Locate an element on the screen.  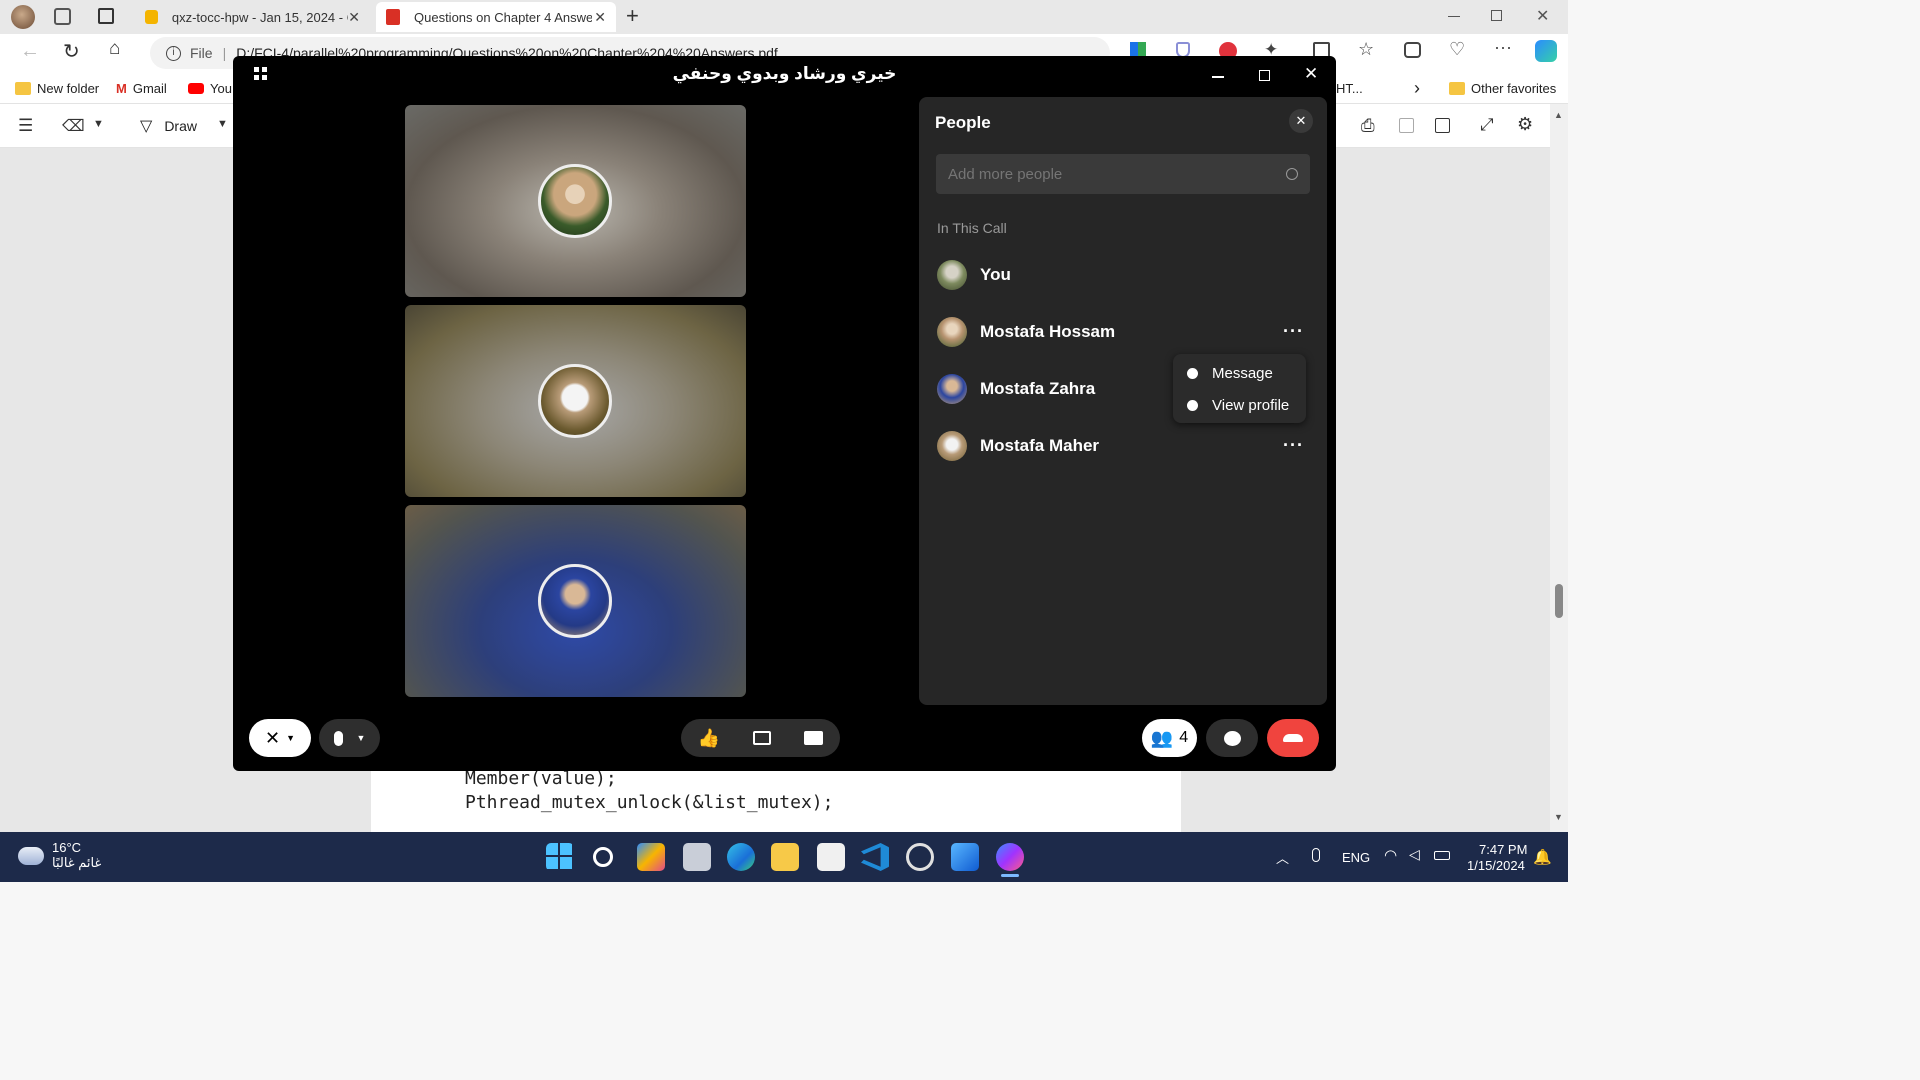
copilot-icon is located at coordinates (1546, 51).